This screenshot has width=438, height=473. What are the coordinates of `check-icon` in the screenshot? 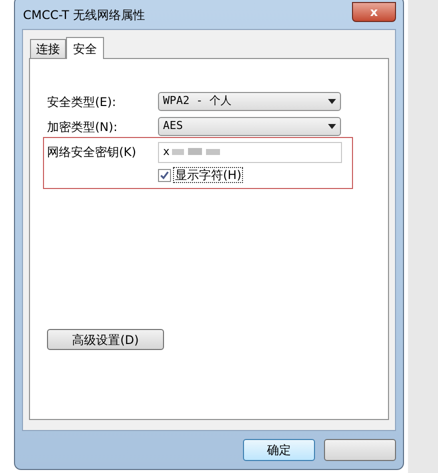 It's located at (164, 175).